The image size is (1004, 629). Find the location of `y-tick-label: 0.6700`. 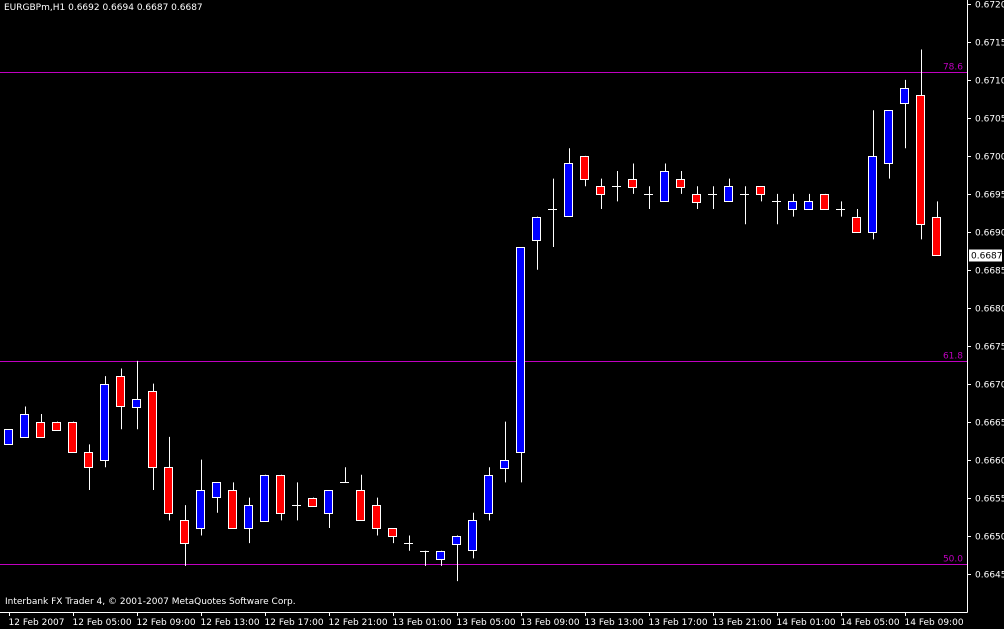

y-tick-label: 0.6700 is located at coordinates (989, 158).